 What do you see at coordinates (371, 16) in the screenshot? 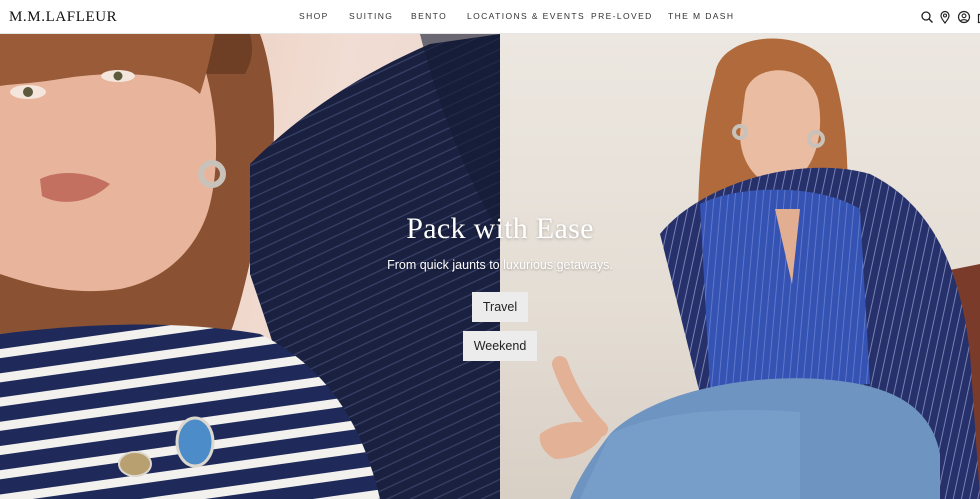
I see `nav-item-suiting: SUITING` at bounding box center [371, 16].